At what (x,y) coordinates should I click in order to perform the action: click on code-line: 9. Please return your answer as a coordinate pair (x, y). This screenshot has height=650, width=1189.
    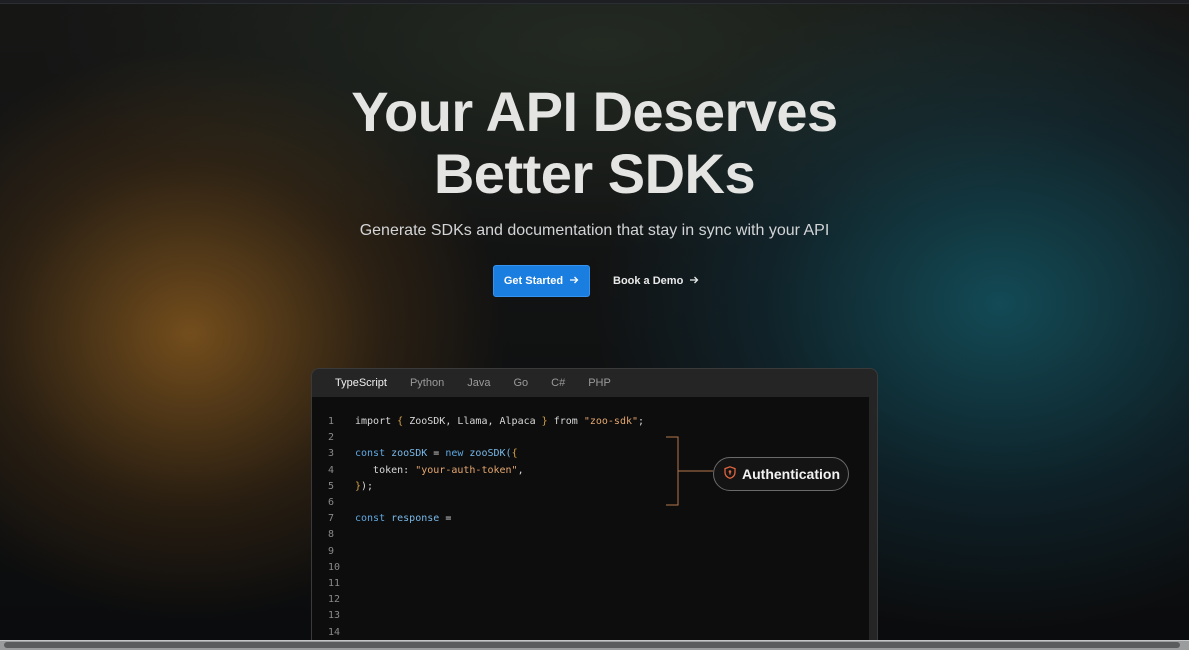
    Looking at the image, I should click on (590, 552).